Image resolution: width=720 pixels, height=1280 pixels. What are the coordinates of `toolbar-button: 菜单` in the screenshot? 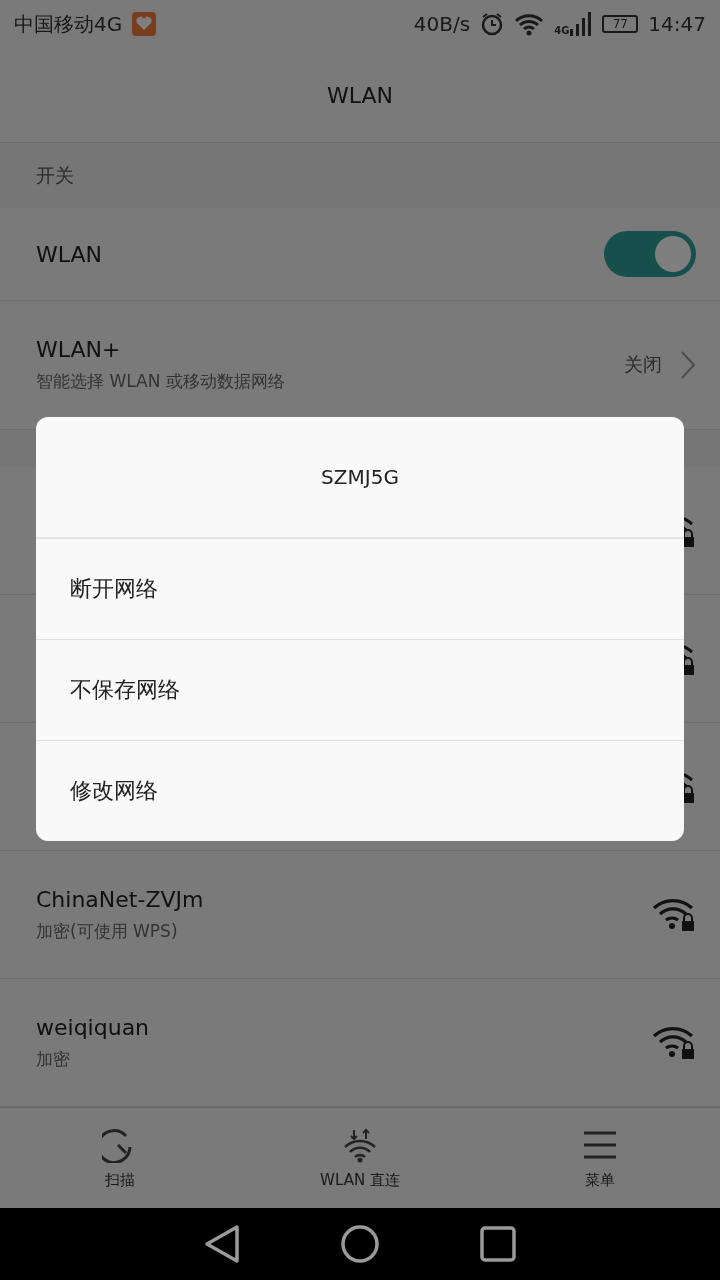 It's located at (600, 1158).